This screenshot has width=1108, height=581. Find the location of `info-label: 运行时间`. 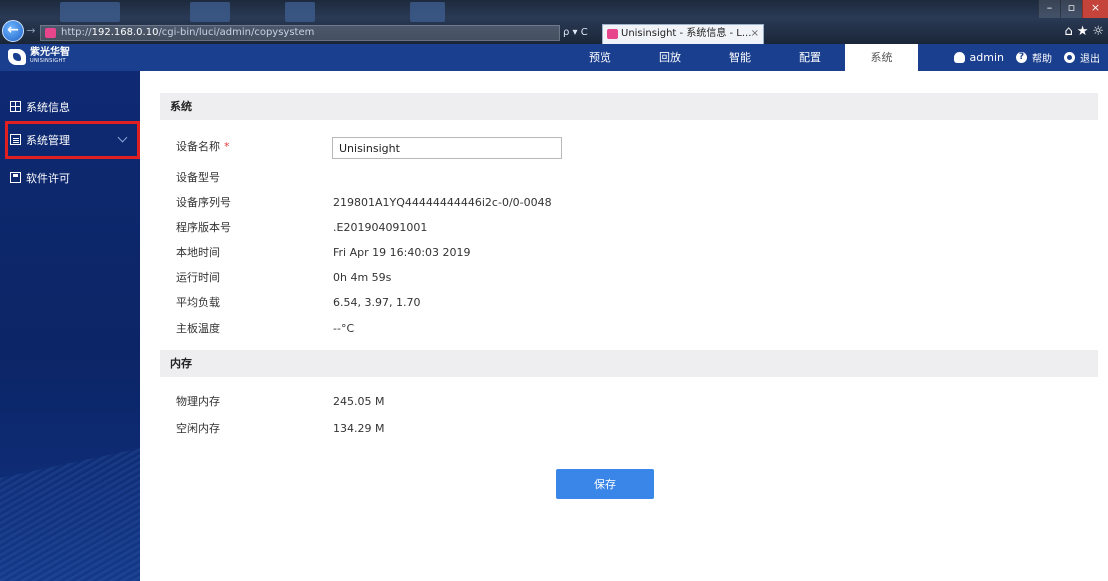

info-label: 运行时间 is located at coordinates (198, 277).